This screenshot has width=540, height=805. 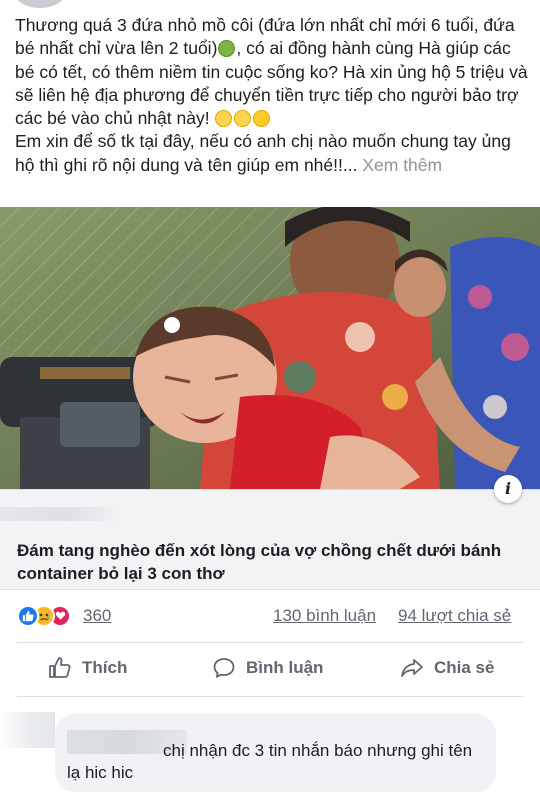 What do you see at coordinates (270, 642) in the screenshot?
I see `divider-top` at bounding box center [270, 642].